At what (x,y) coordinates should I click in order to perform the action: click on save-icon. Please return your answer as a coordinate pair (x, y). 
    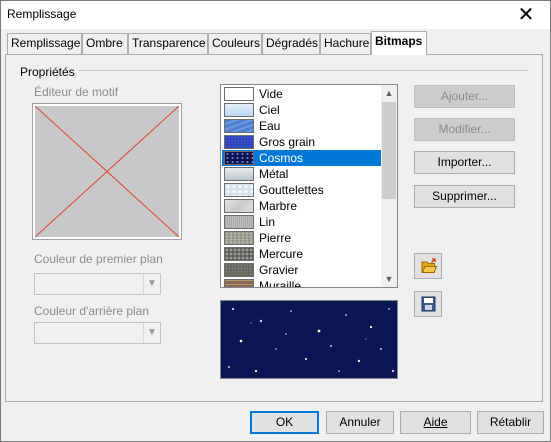
    Looking at the image, I should click on (428, 304).